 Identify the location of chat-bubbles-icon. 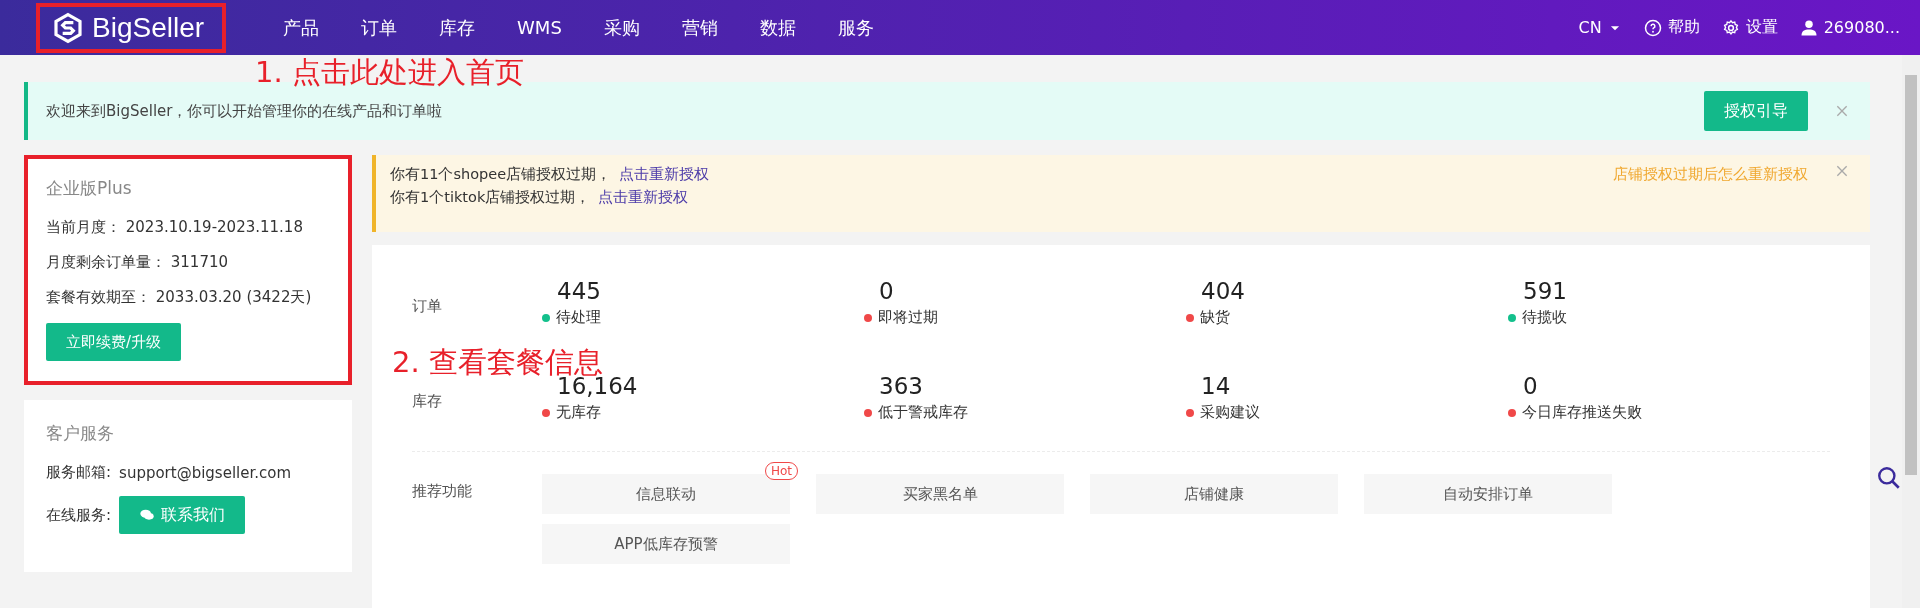
(147, 515).